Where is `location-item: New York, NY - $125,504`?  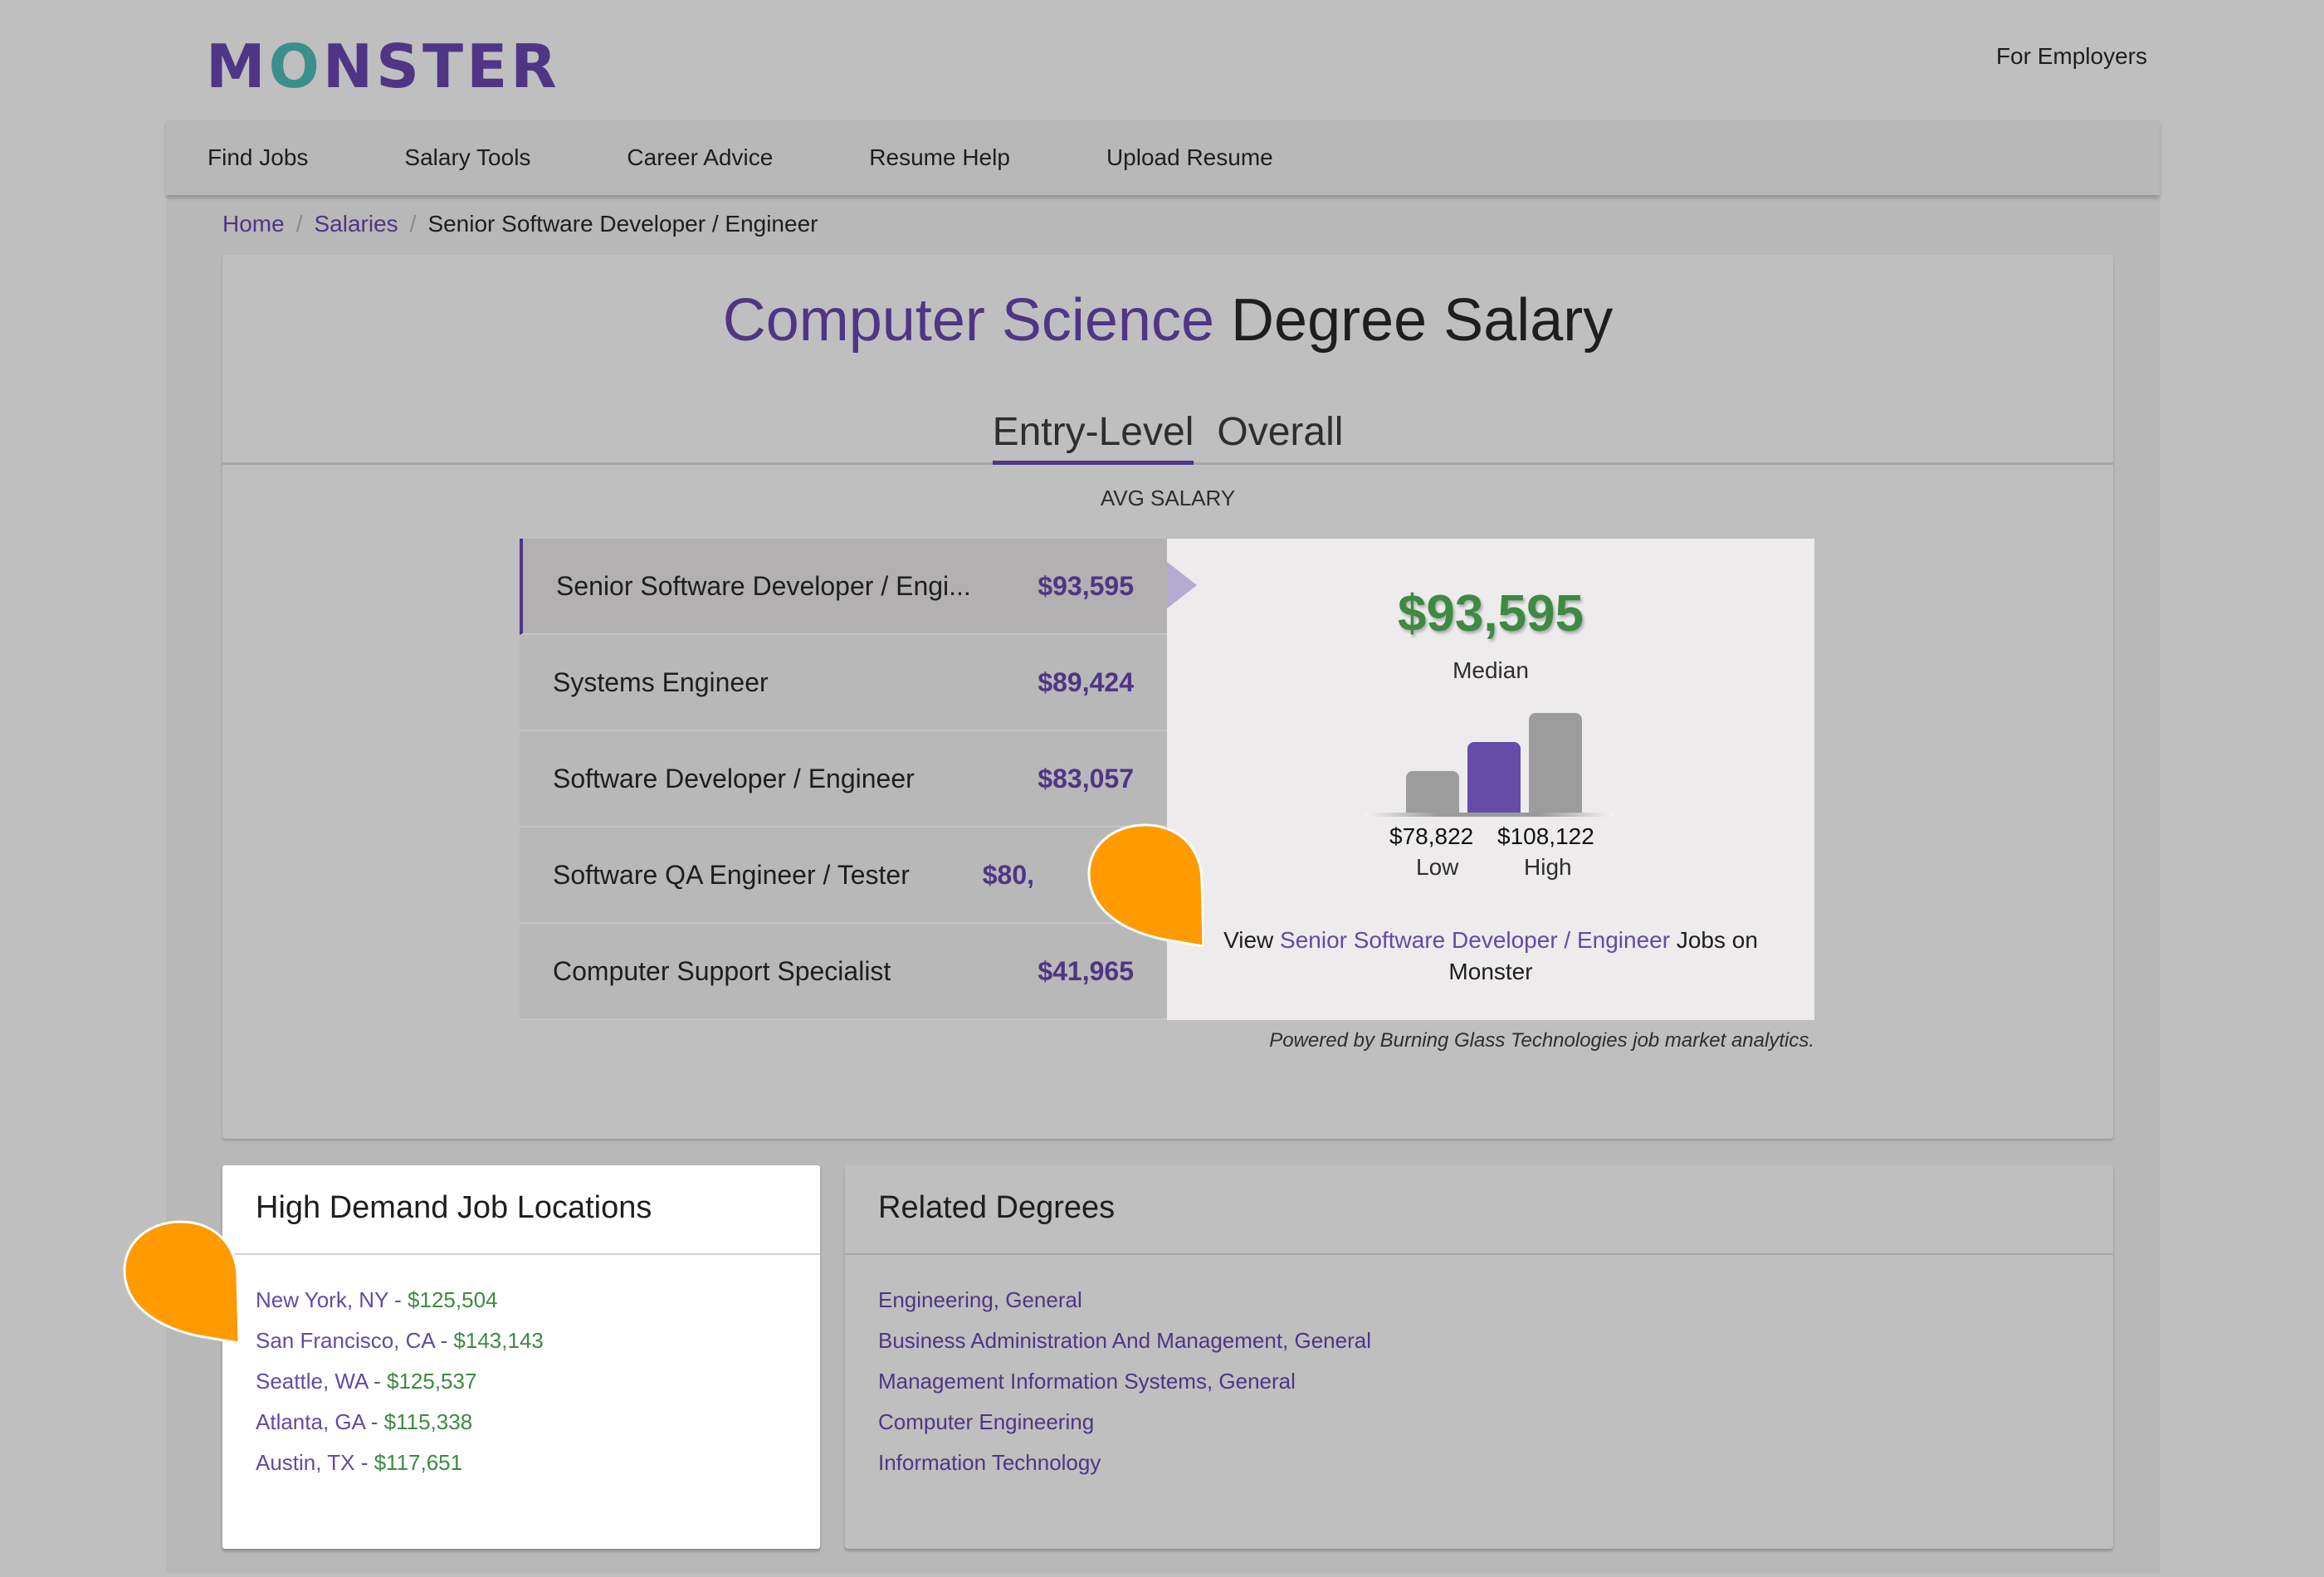 location-item: New York, NY - $125,504 is located at coordinates (521, 1300).